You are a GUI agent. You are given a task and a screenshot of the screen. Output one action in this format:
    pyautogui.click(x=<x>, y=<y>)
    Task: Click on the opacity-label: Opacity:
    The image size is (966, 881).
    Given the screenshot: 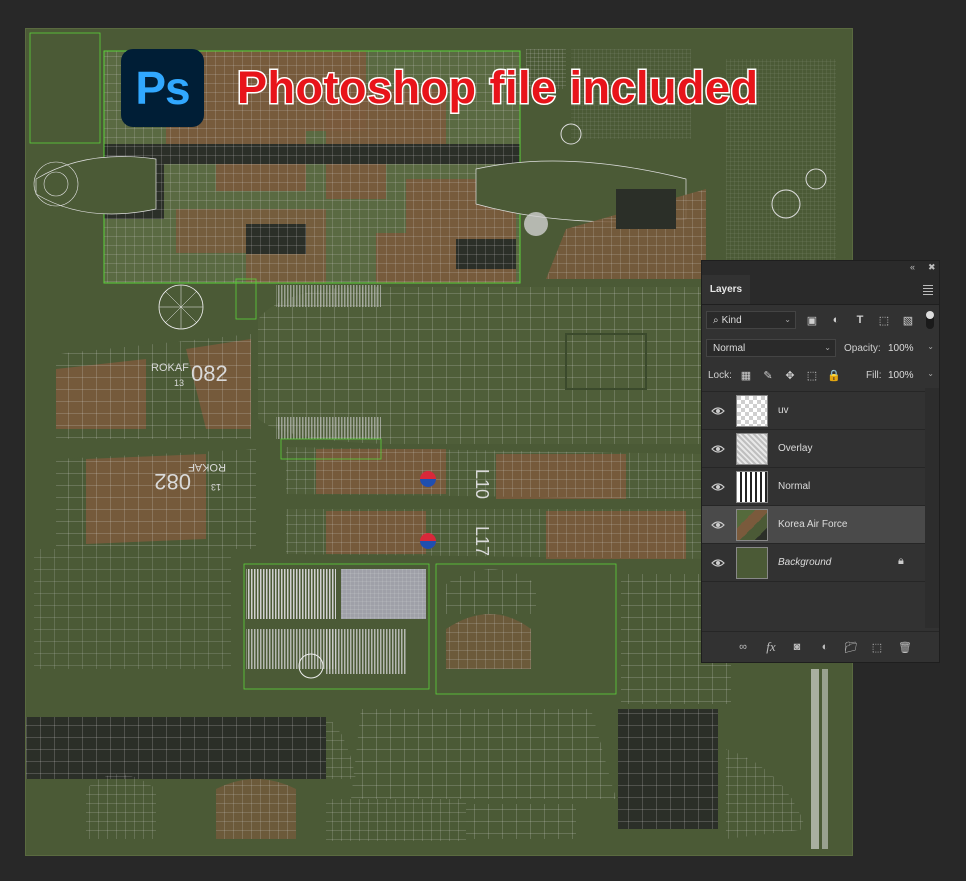 What is the action you would take?
    pyautogui.click(x=862, y=348)
    